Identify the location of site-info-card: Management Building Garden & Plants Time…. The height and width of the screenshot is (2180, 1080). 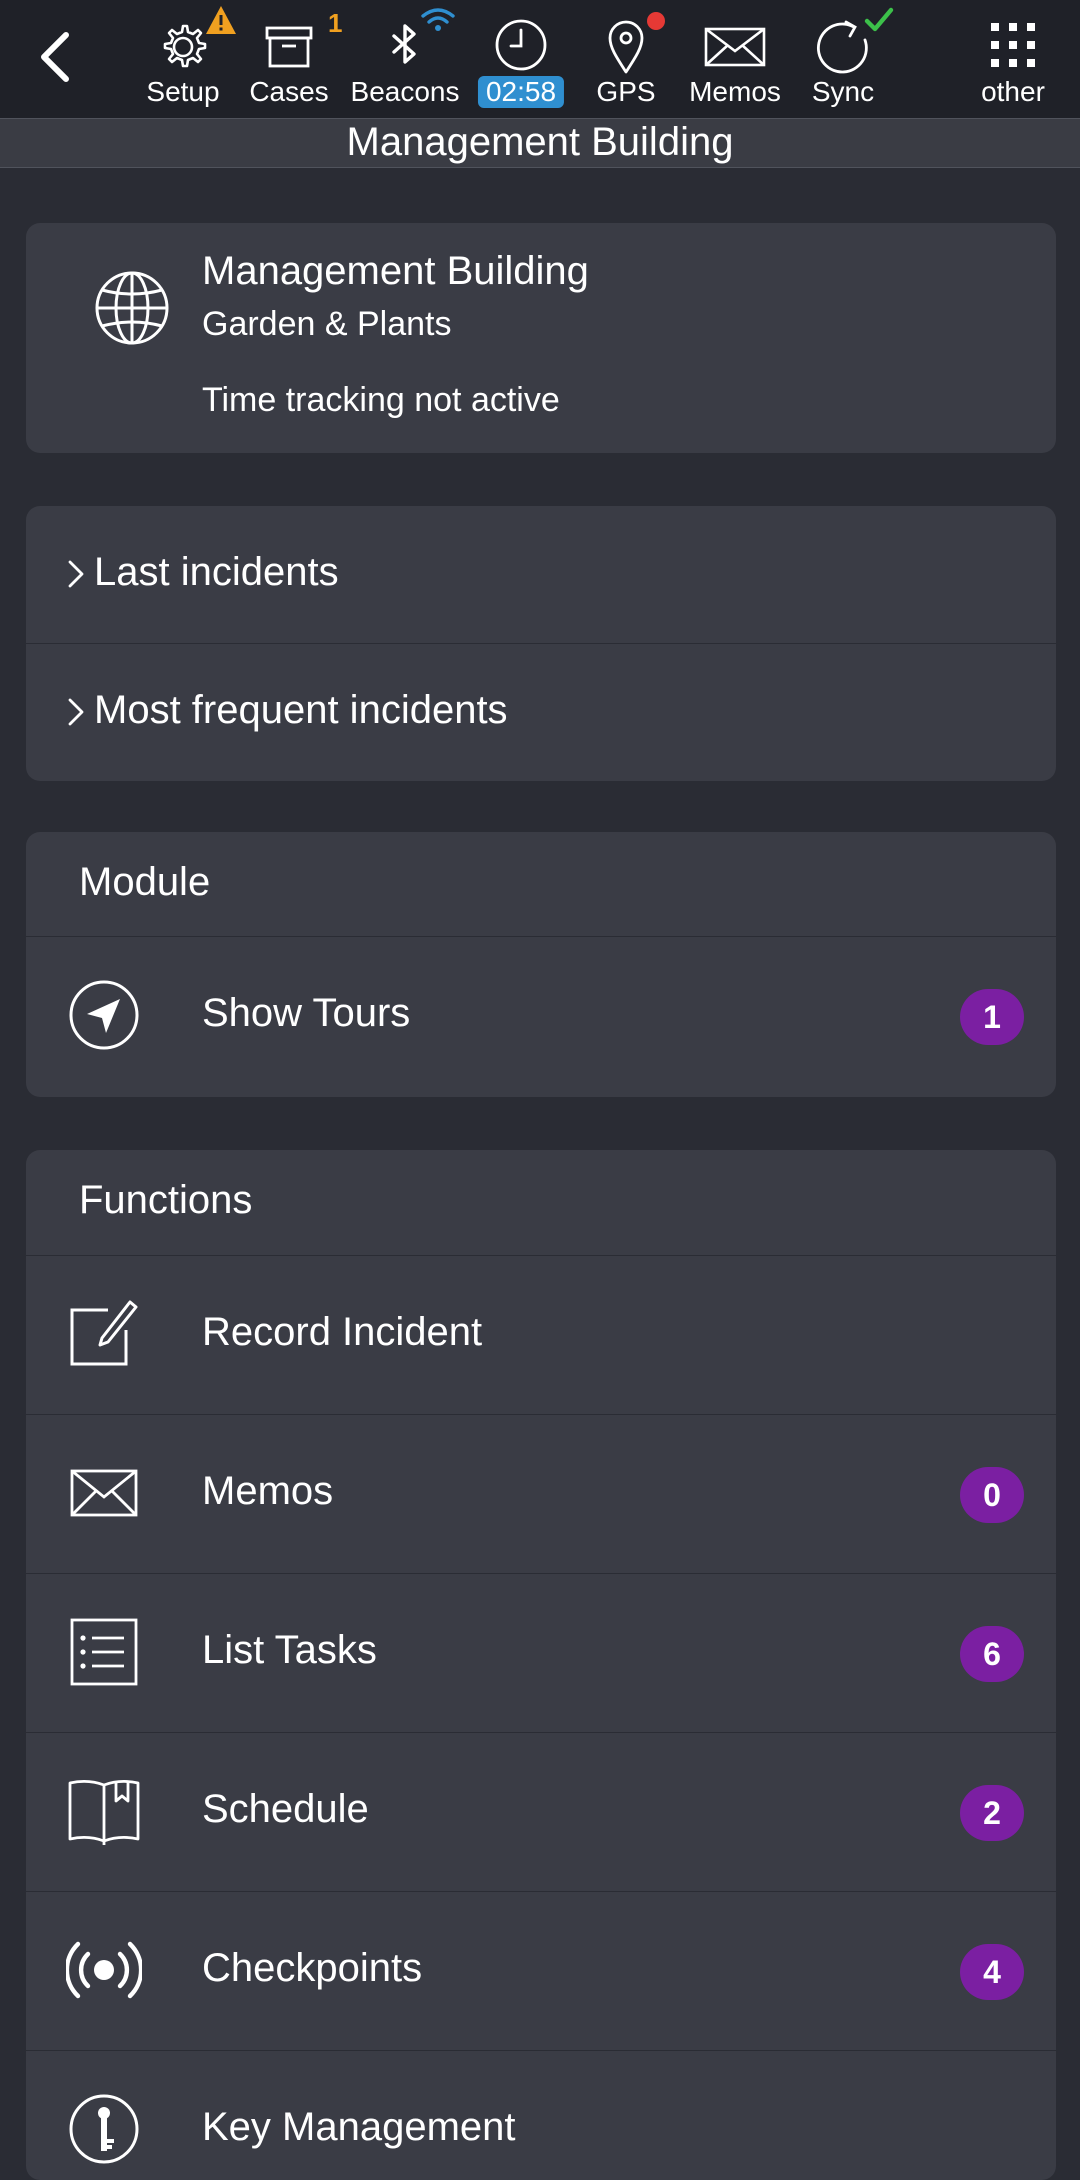
(541, 338).